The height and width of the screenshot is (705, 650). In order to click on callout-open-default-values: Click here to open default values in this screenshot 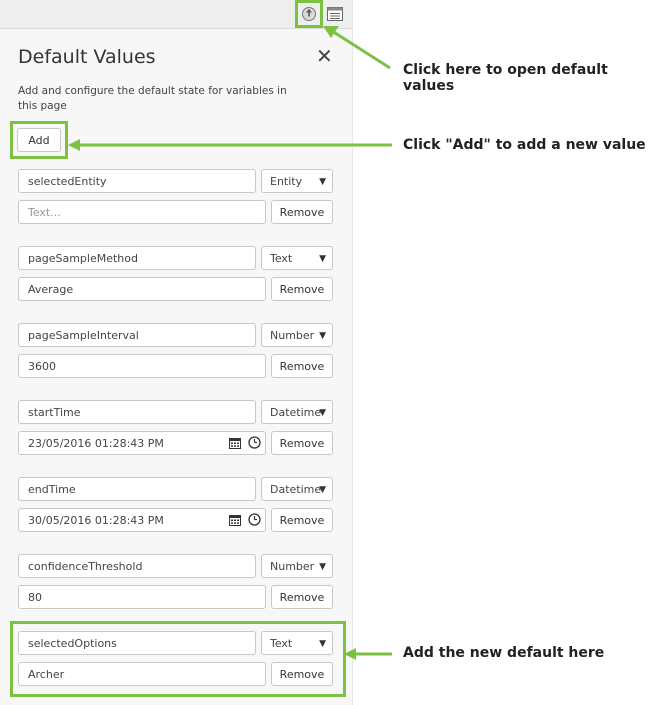, I will do `click(505, 78)`.